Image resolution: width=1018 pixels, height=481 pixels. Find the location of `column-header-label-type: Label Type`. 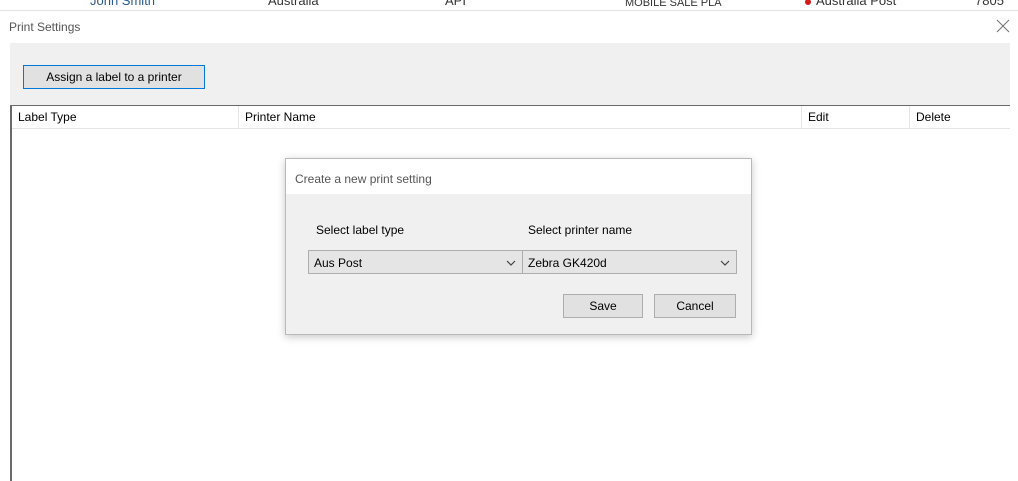

column-header-label-type: Label Type is located at coordinates (125, 117).